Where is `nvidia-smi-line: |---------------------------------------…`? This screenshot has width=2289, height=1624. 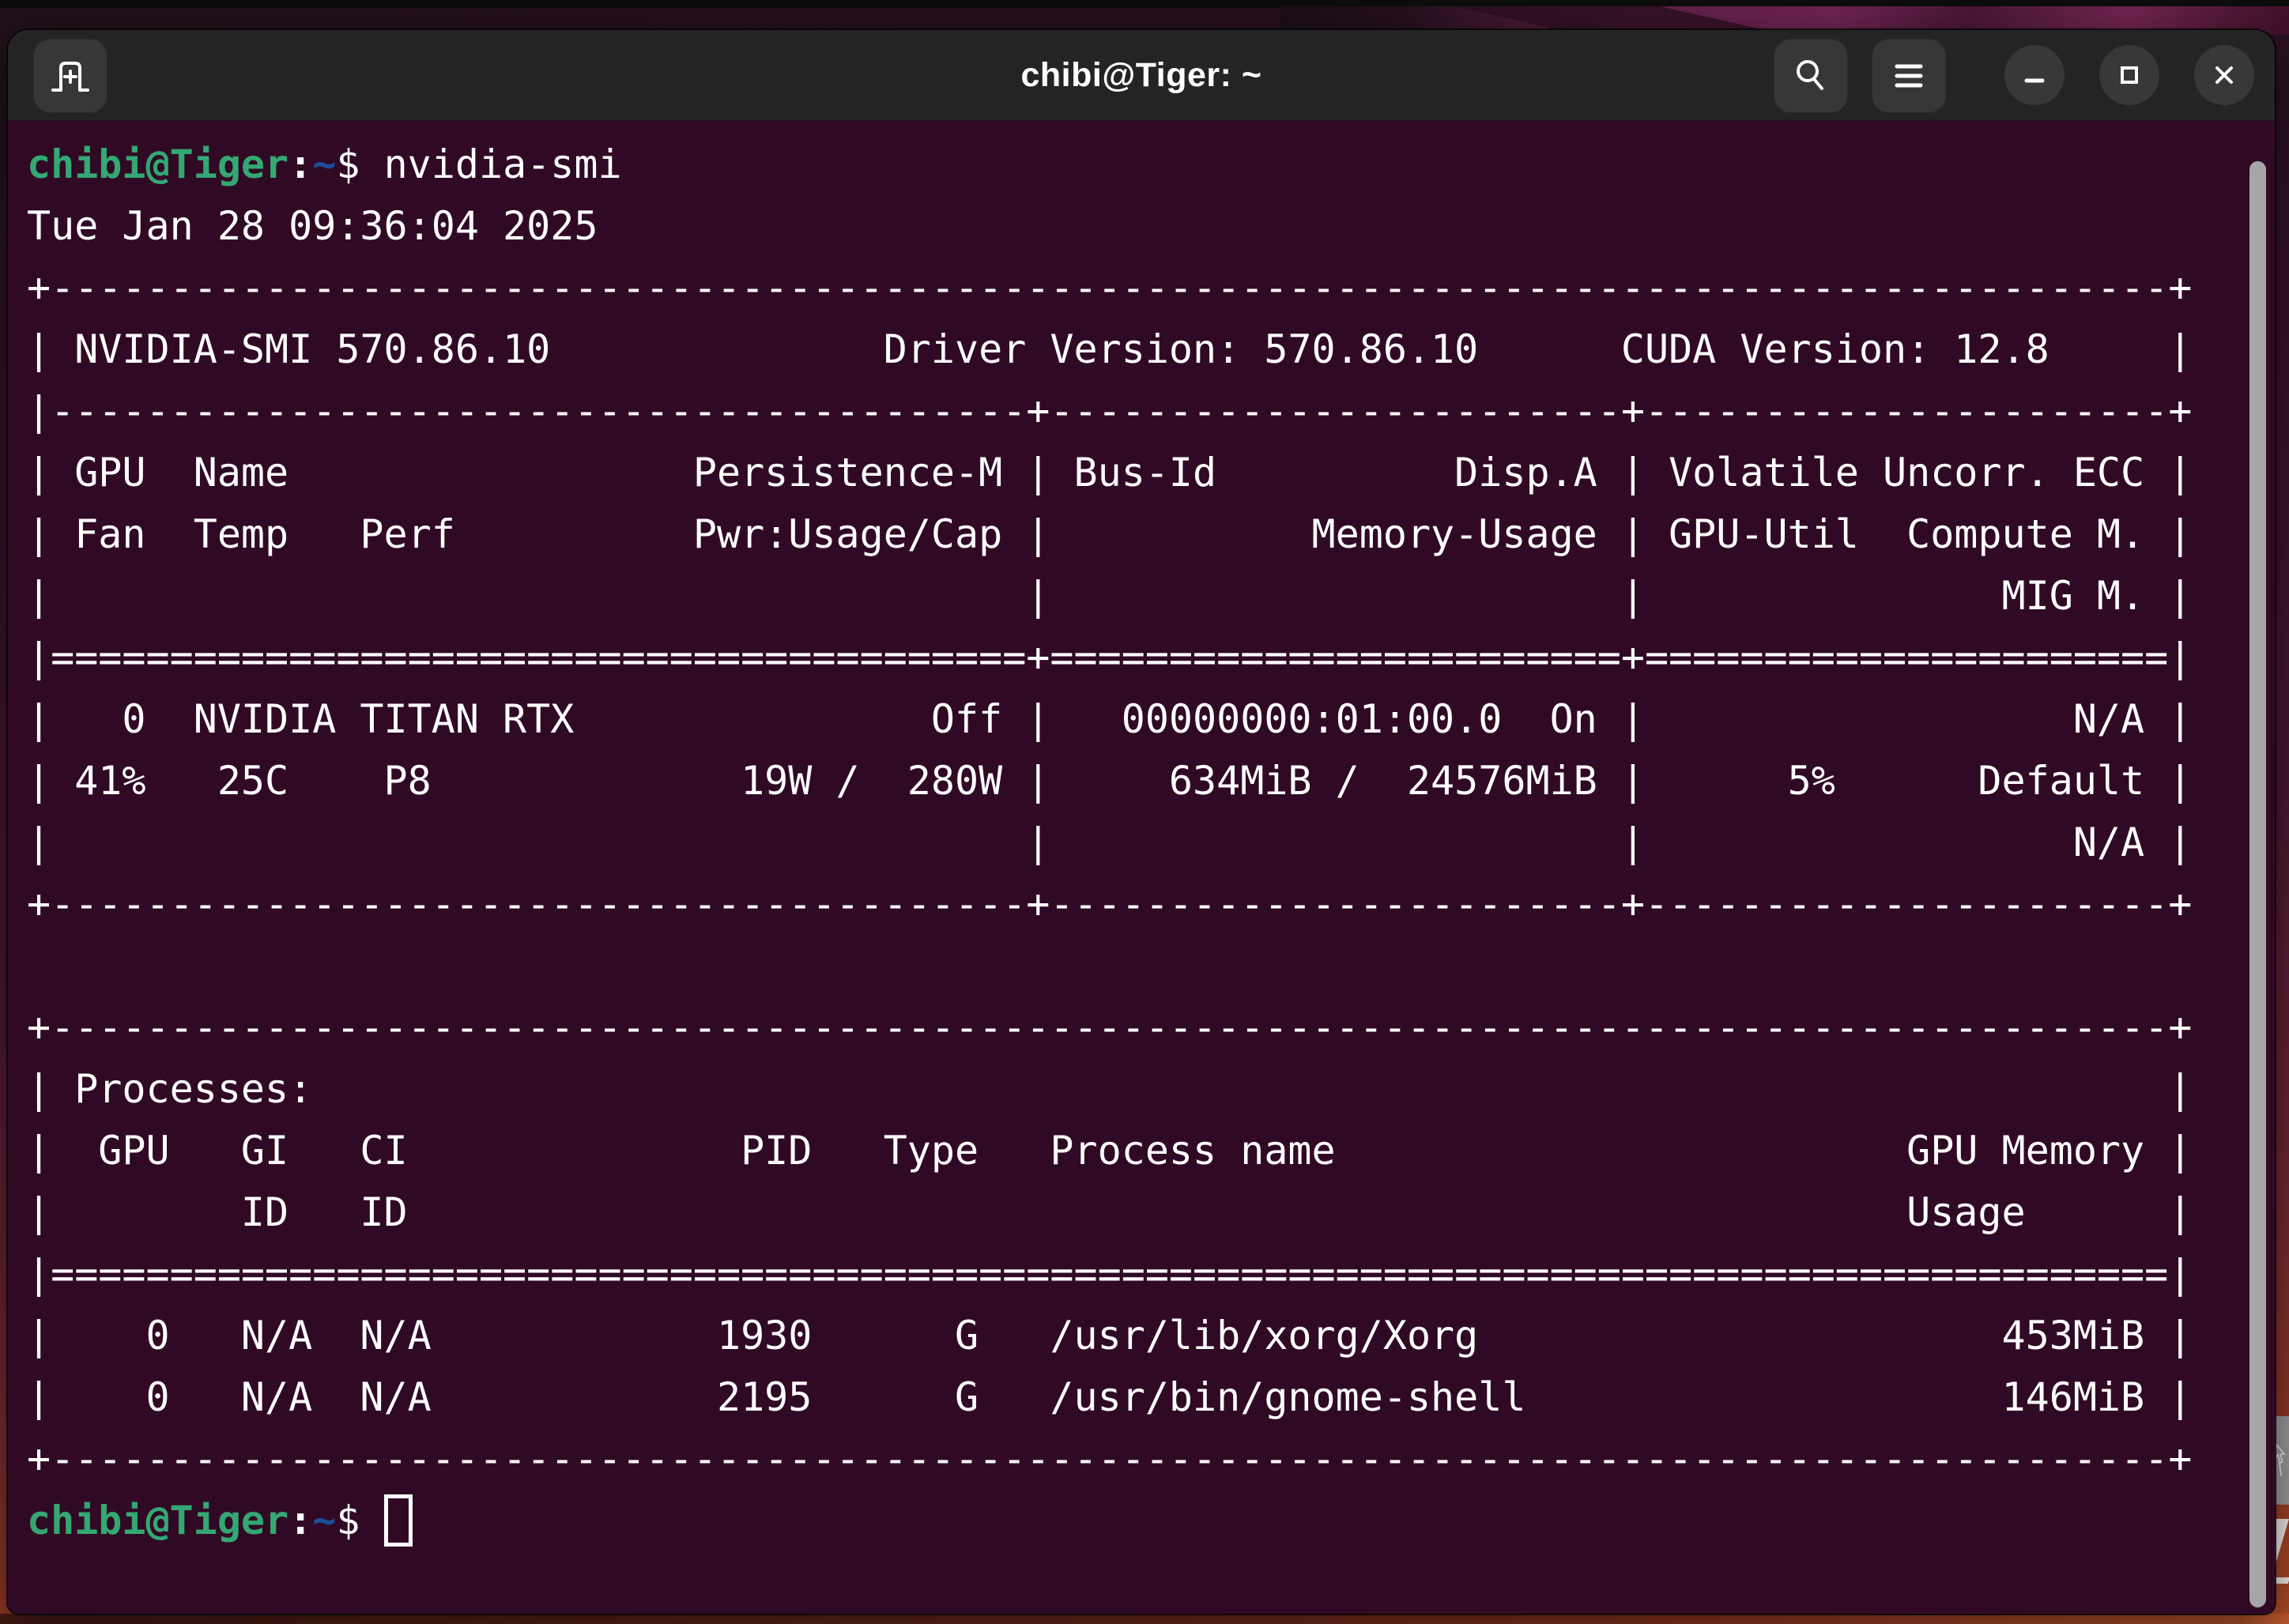 nvidia-smi-line: |---------------------------------------… is located at coordinates (1110, 411).